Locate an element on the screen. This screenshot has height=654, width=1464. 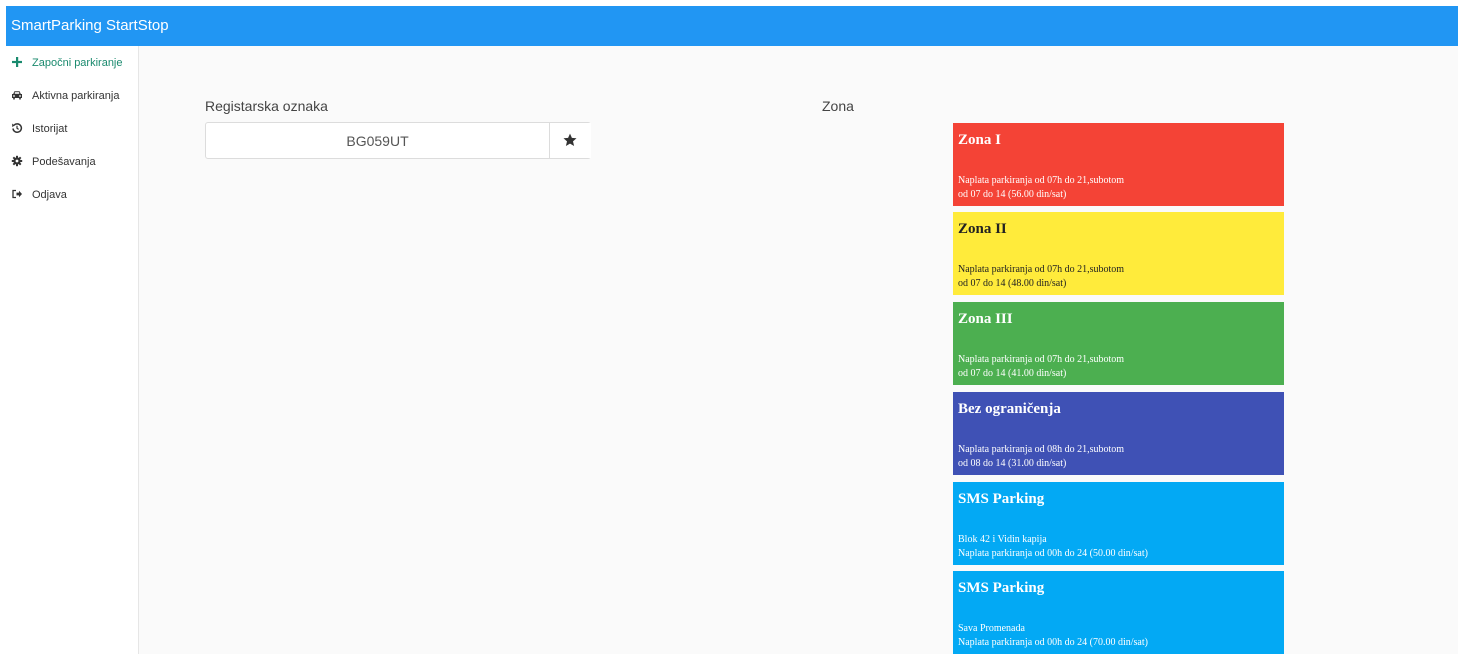
sidebar-item-active-parkings: Aktivna parkiranja is located at coordinates (72, 97).